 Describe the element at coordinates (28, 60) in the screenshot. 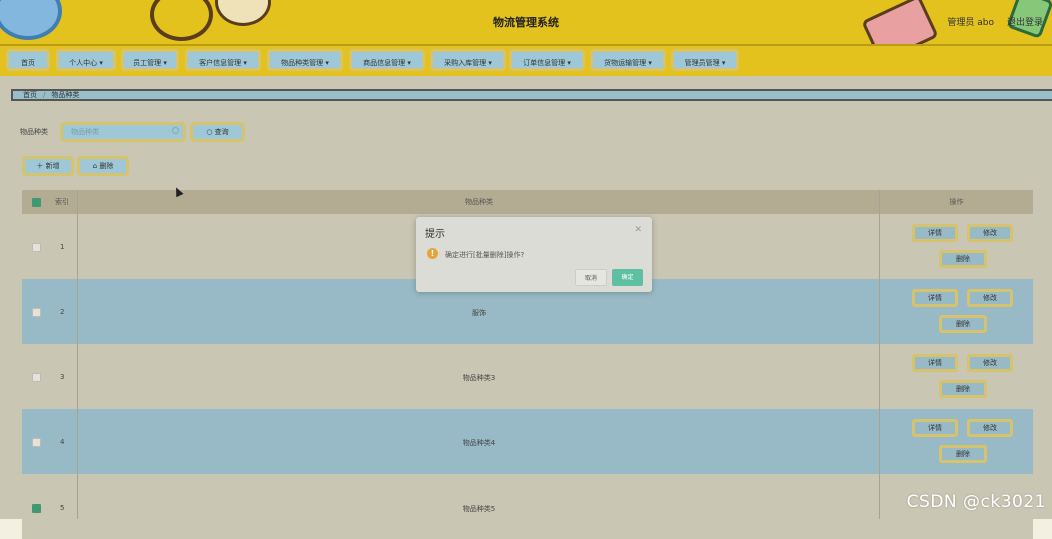

I see `nav-item-home: 首页` at that location.